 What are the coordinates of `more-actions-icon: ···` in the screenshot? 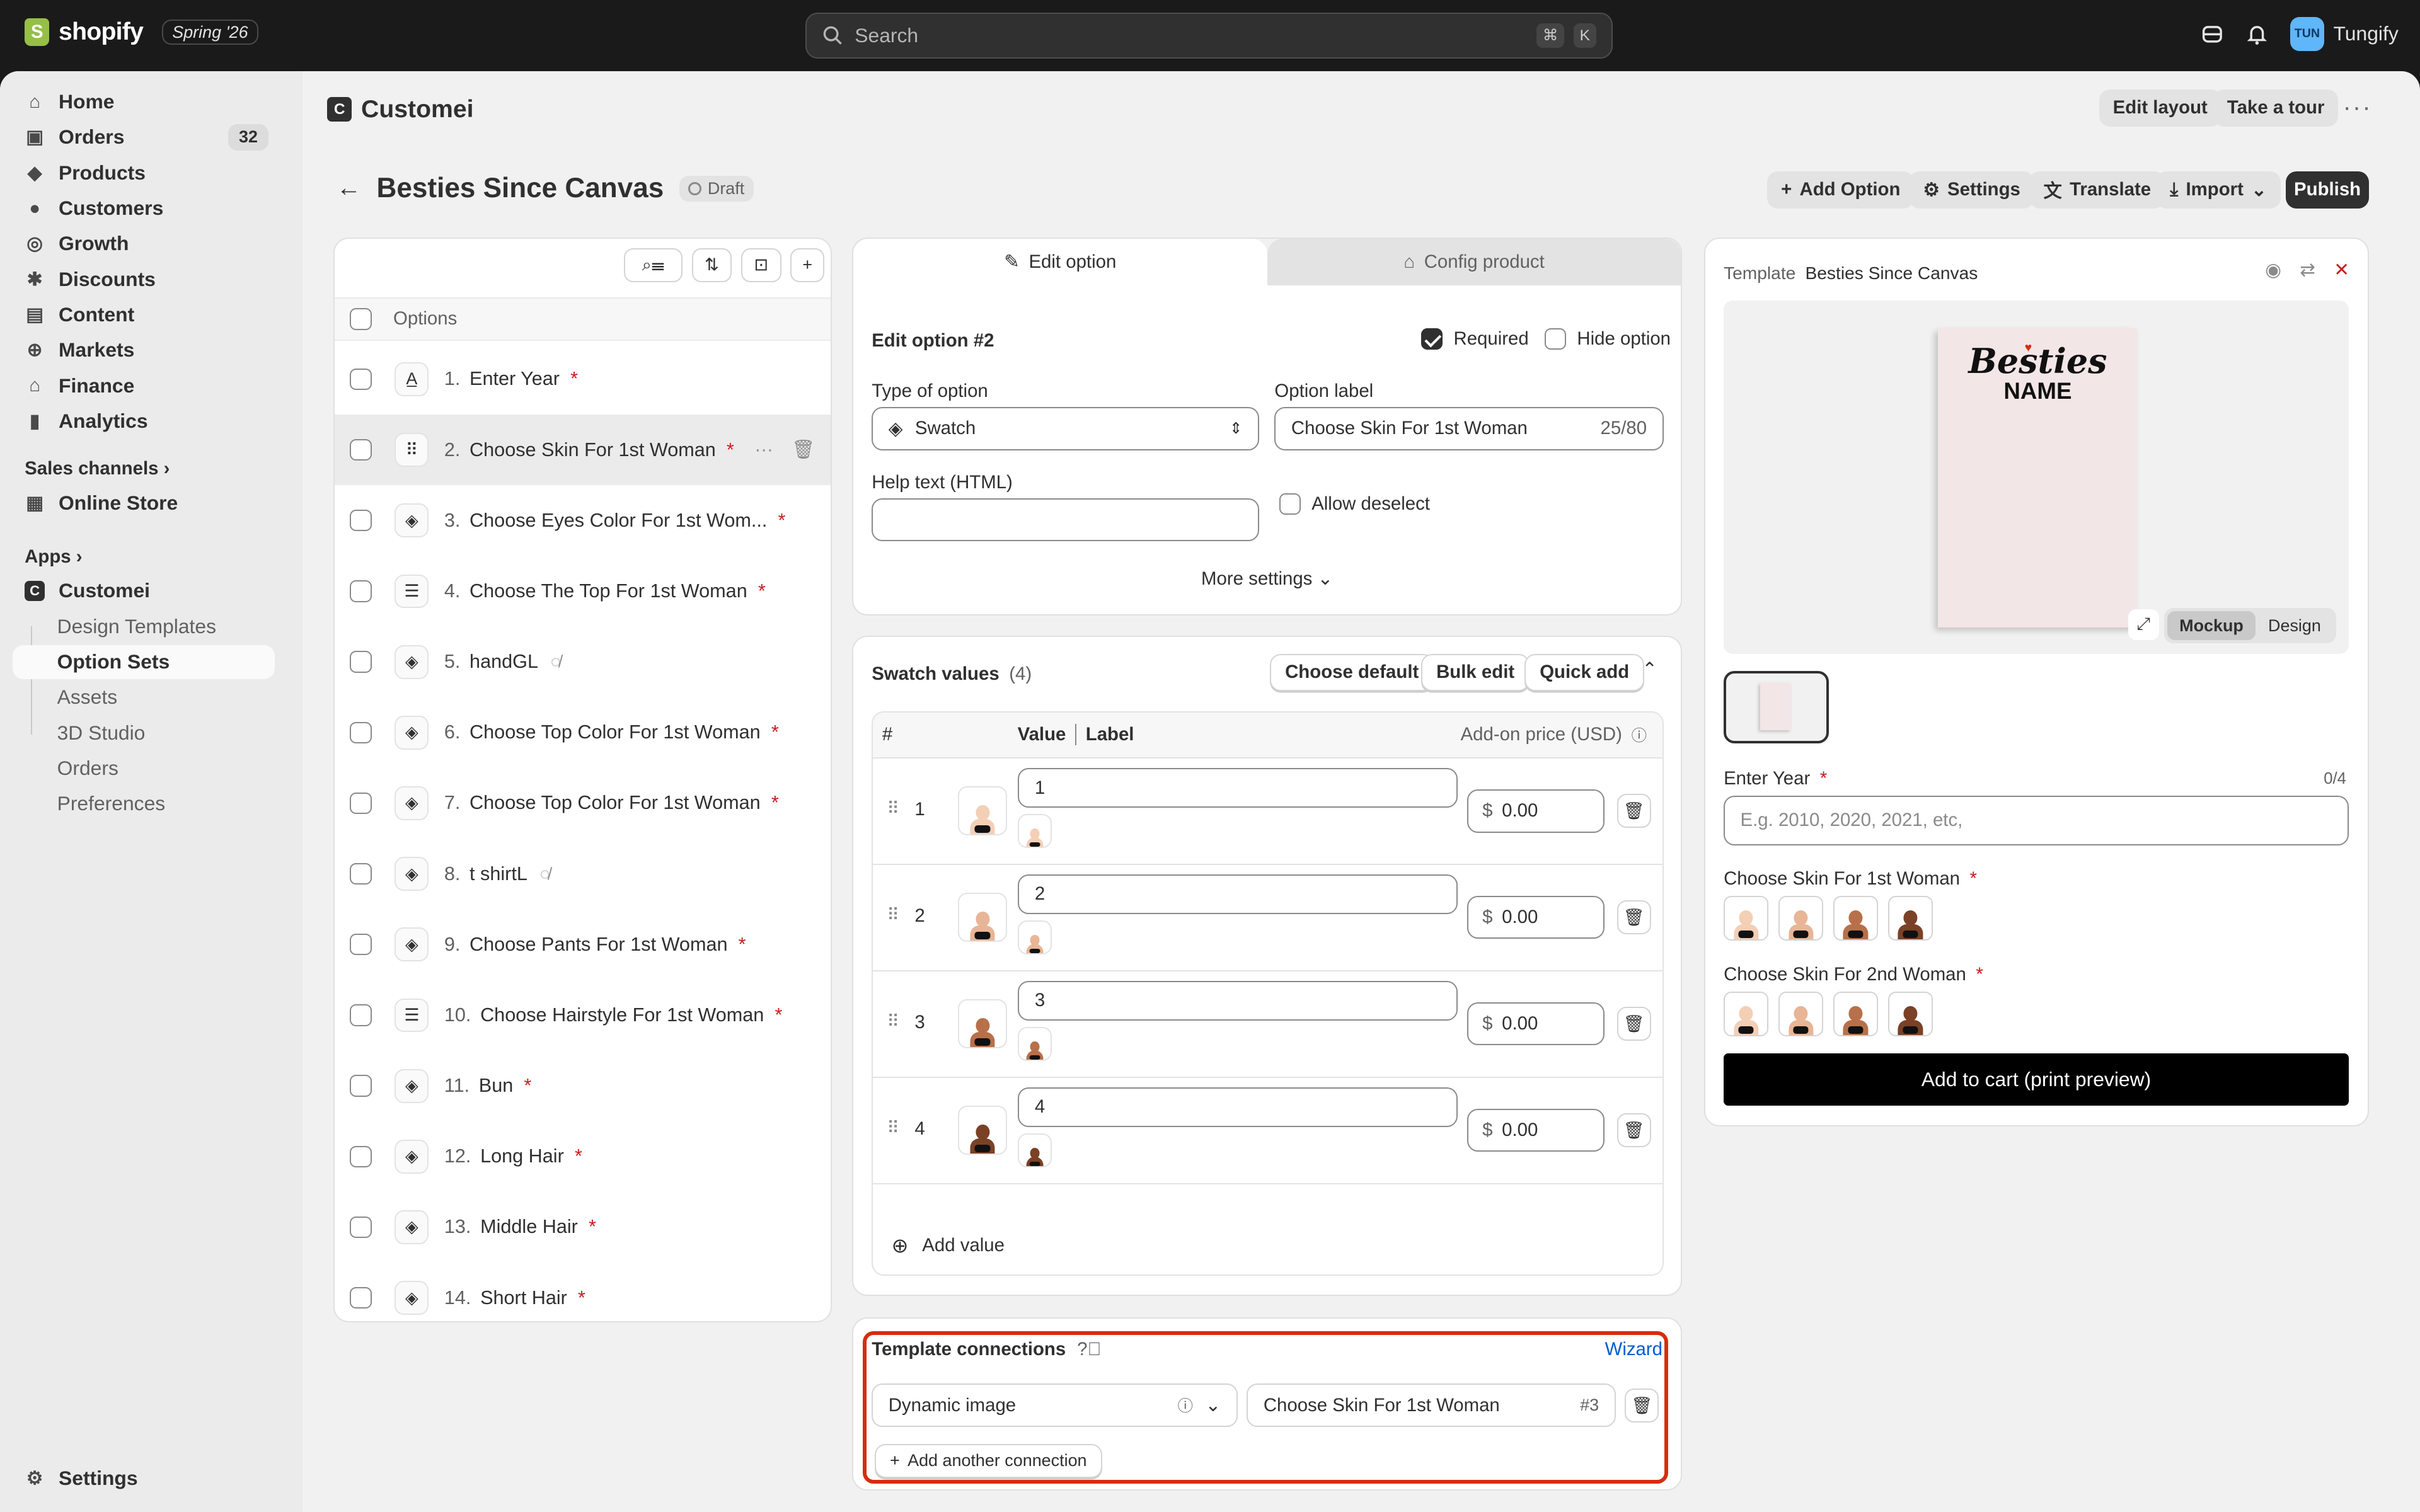 It's located at (2358, 108).